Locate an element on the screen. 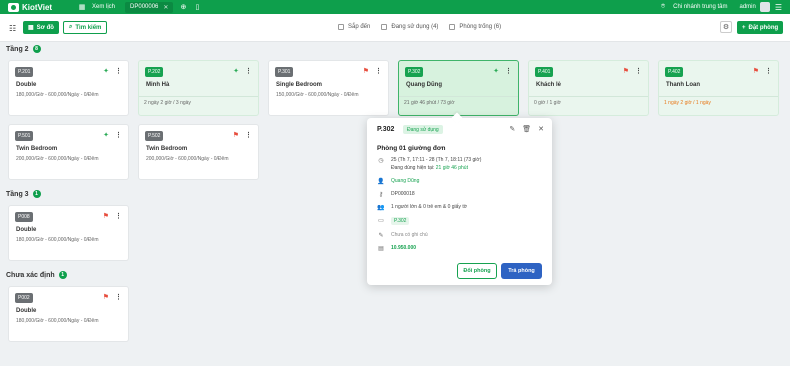  add-tab-icon: ⊕ is located at coordinates (183, 7).